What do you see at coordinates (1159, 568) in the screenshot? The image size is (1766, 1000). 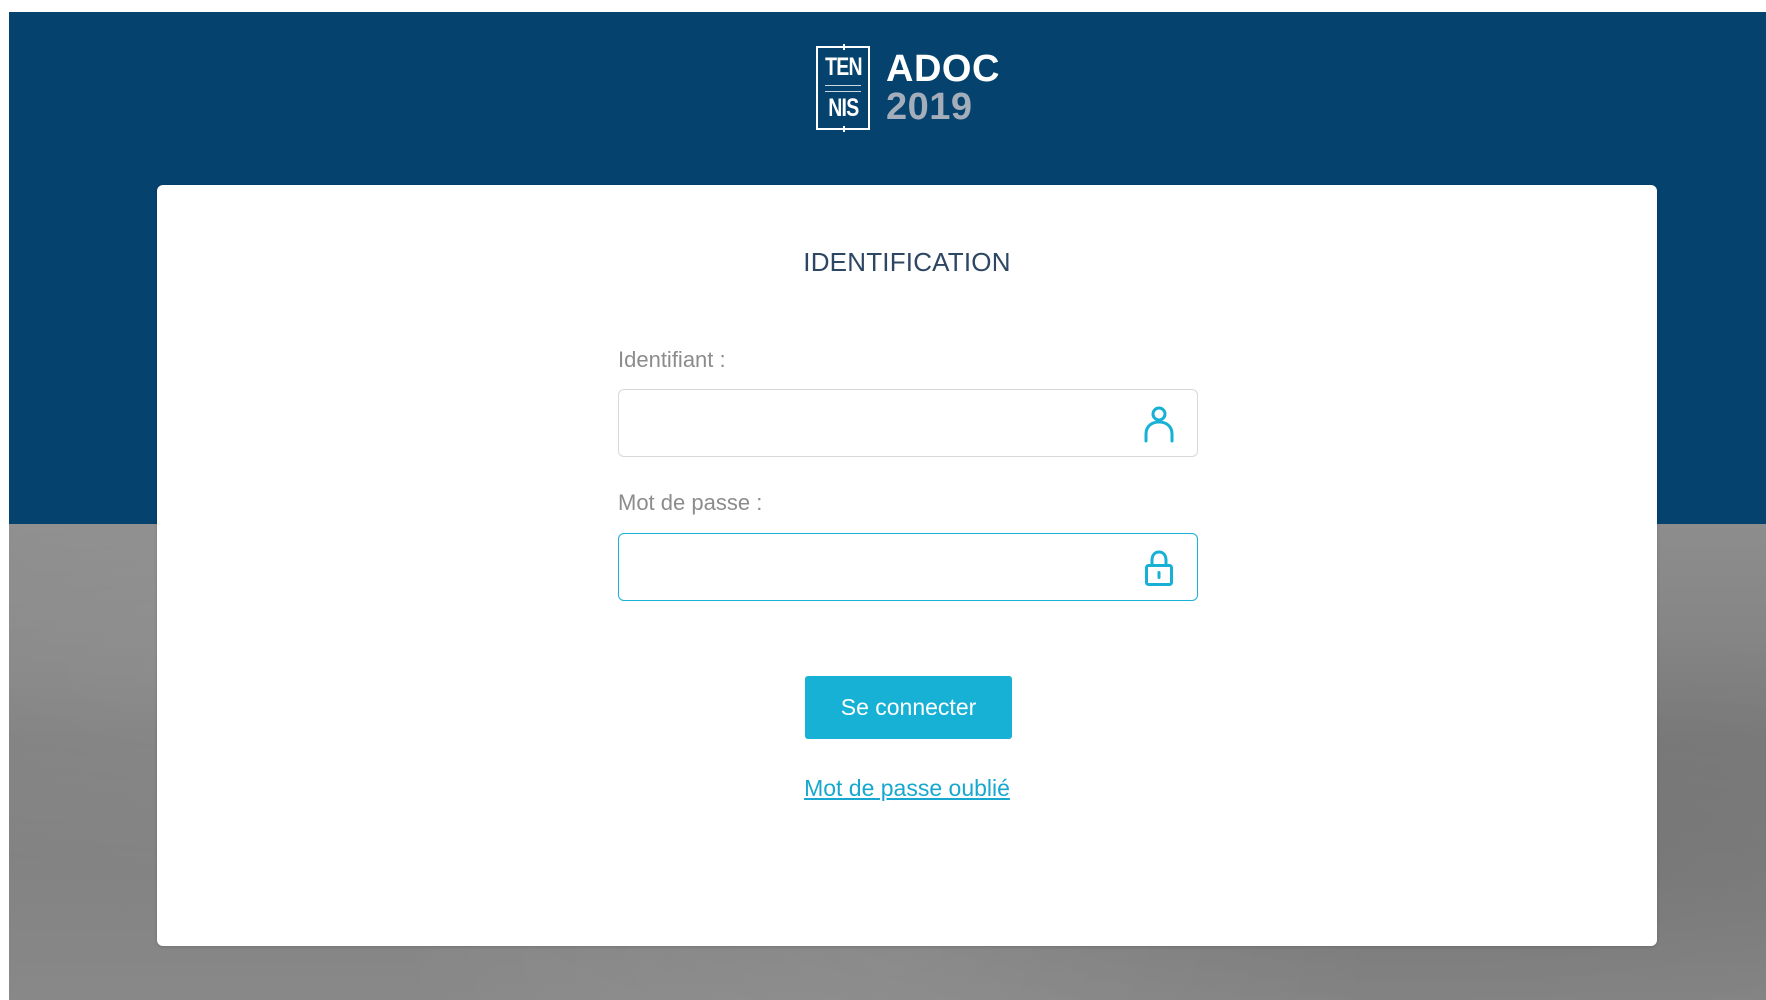 I see `lock-icon` at bounding box center [1159, 568].